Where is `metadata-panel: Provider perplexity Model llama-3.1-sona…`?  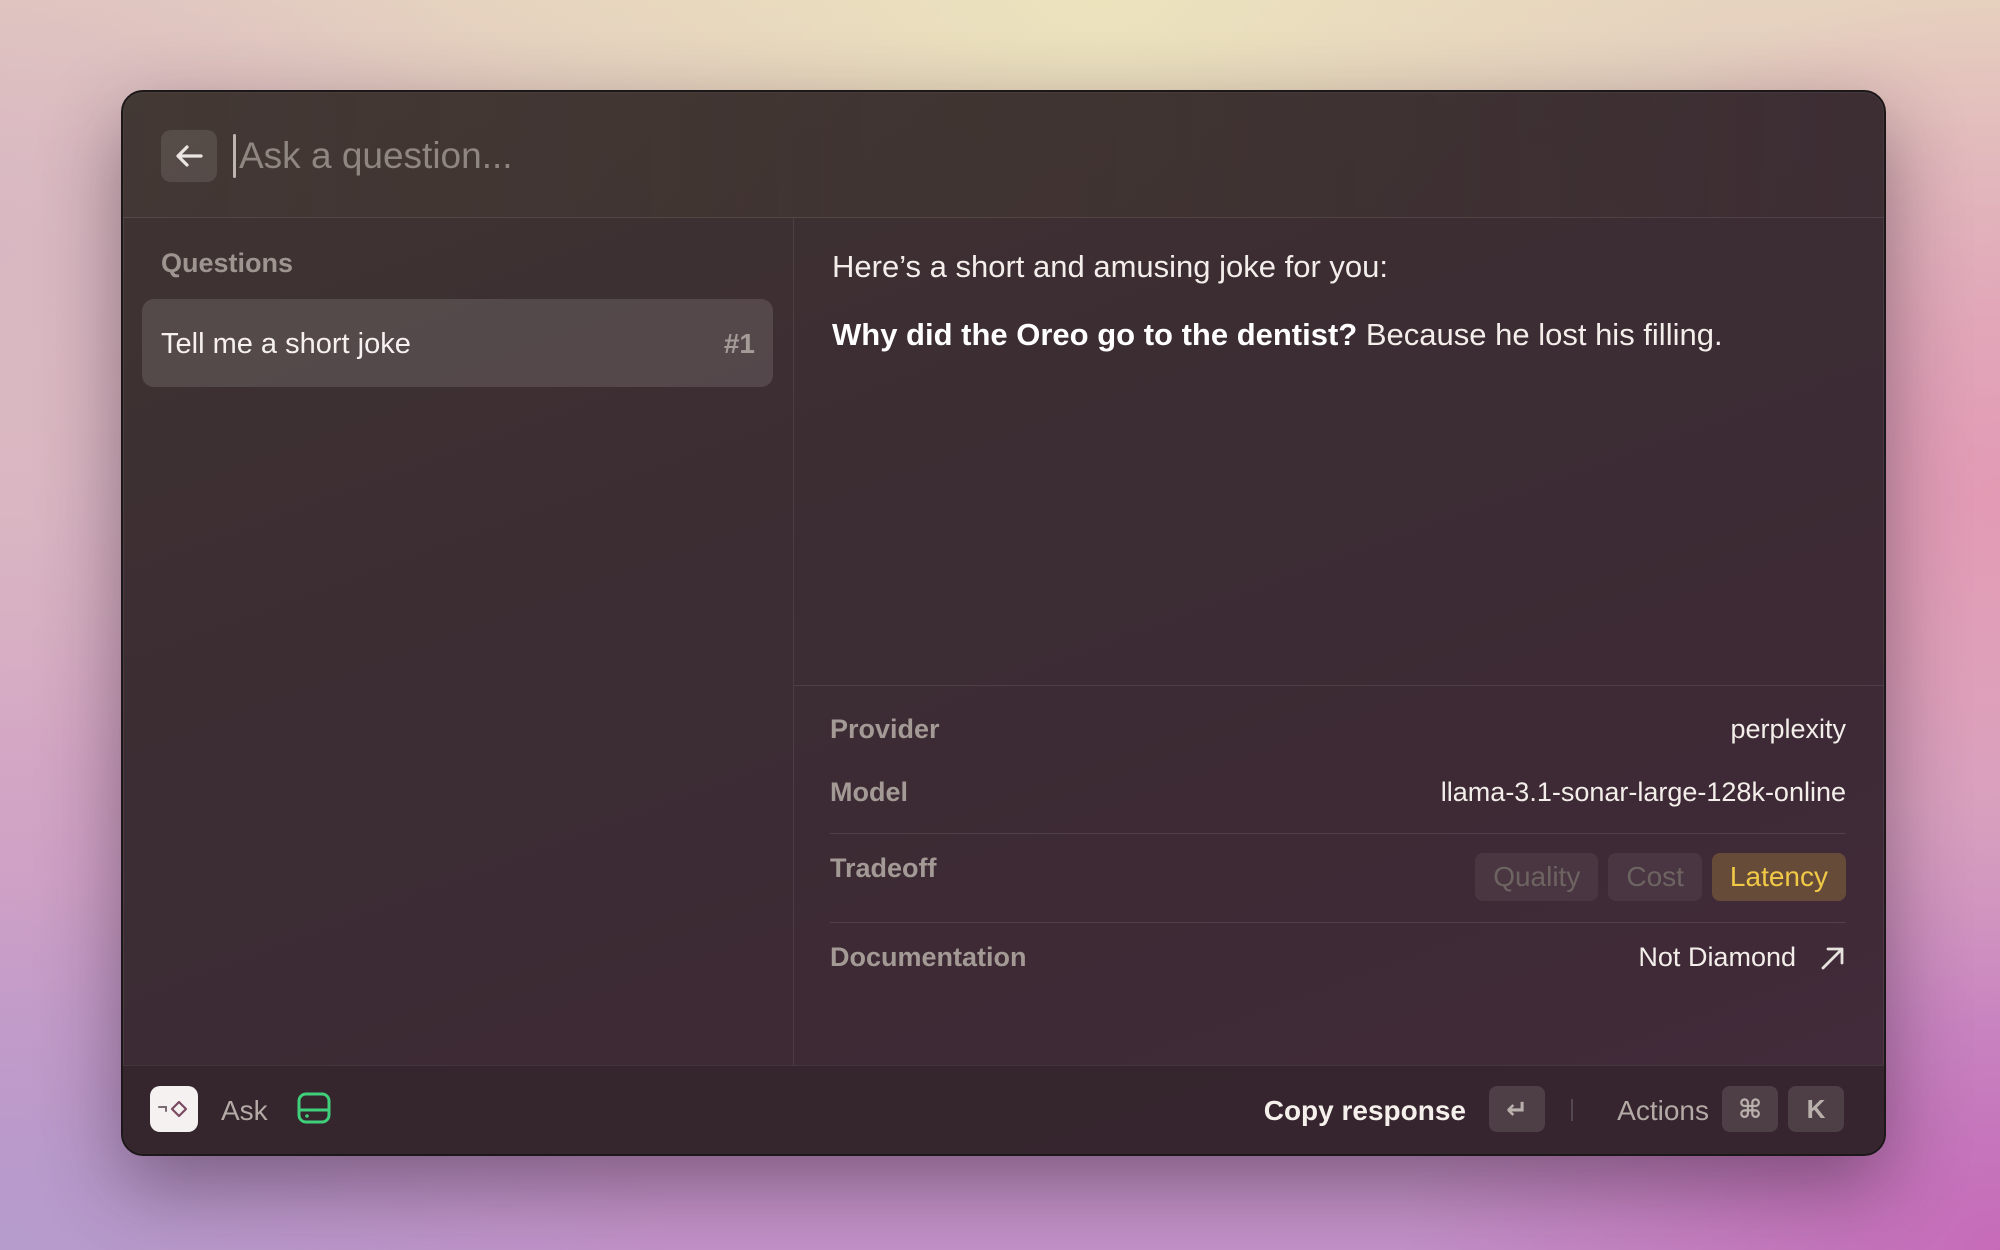 metadata-panel: Provider perplexity Model llama-3.1-sona… is located at coordinates (1339, 828).